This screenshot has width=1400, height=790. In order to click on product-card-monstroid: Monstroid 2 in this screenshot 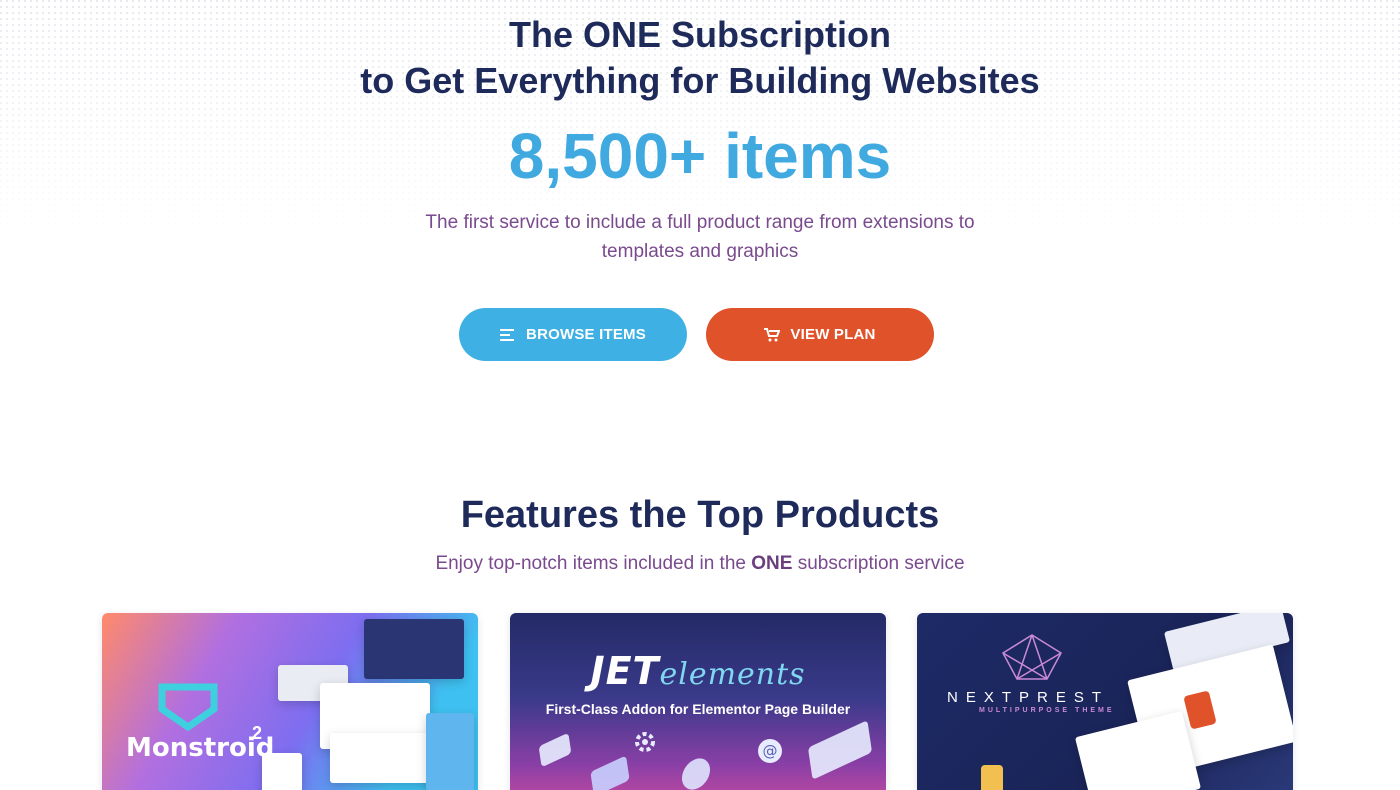, I will do `click(290, 701)`.